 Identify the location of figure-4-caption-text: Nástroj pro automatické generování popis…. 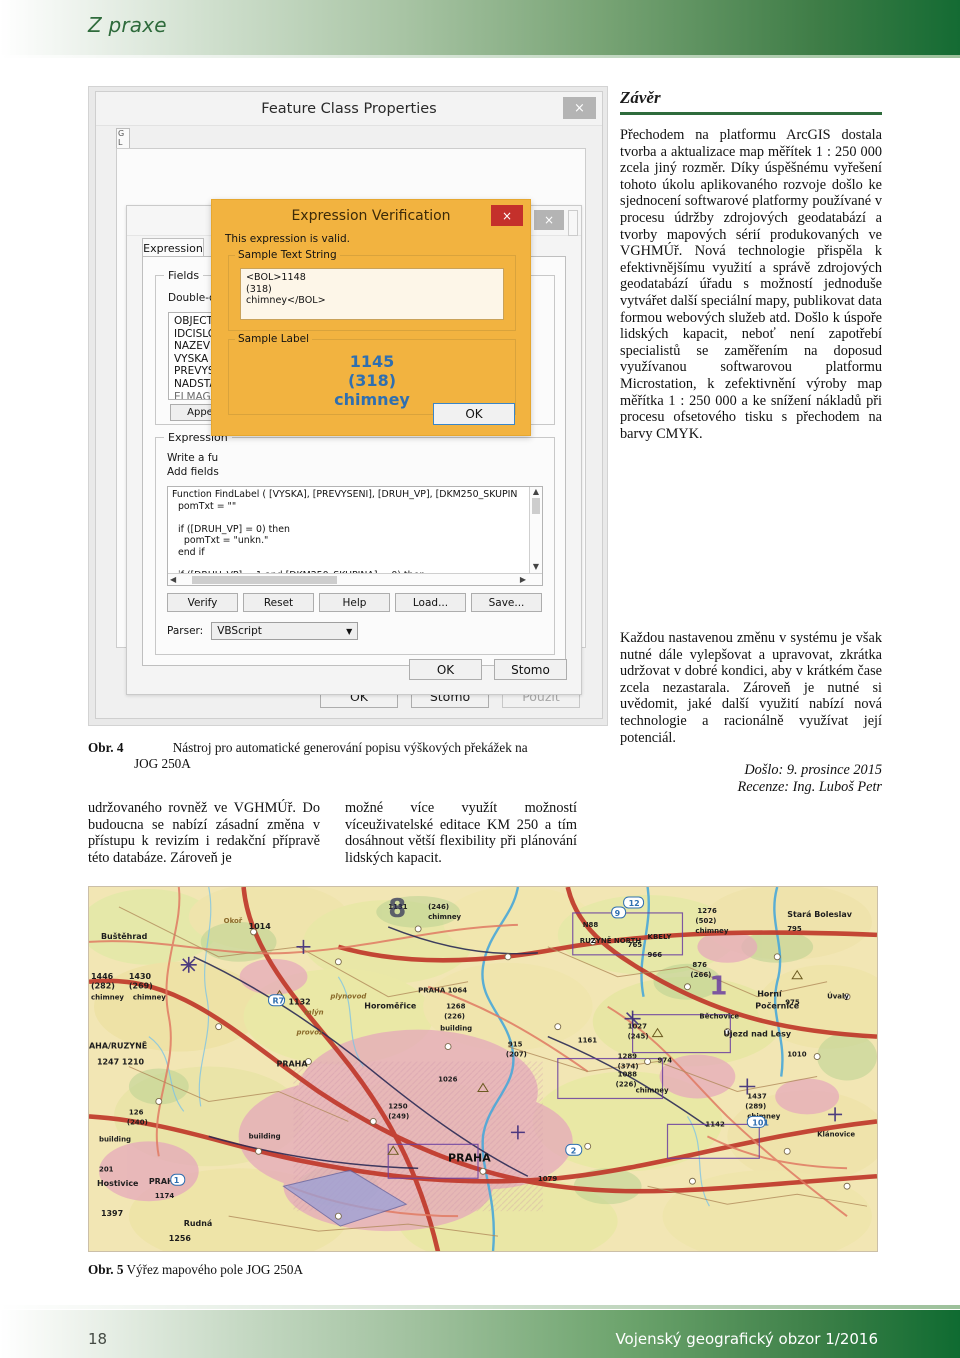
(350, 747).